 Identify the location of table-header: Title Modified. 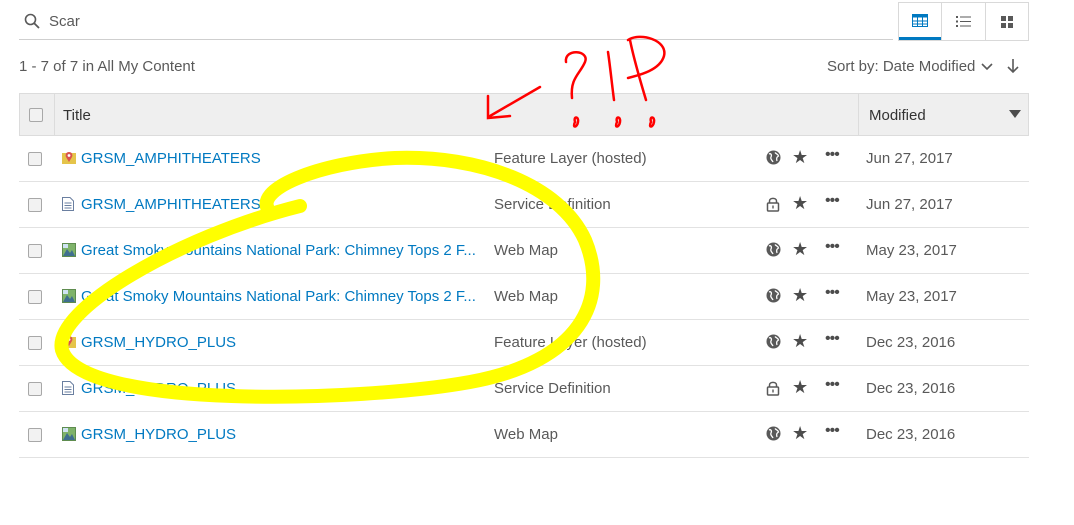
(524, 114).